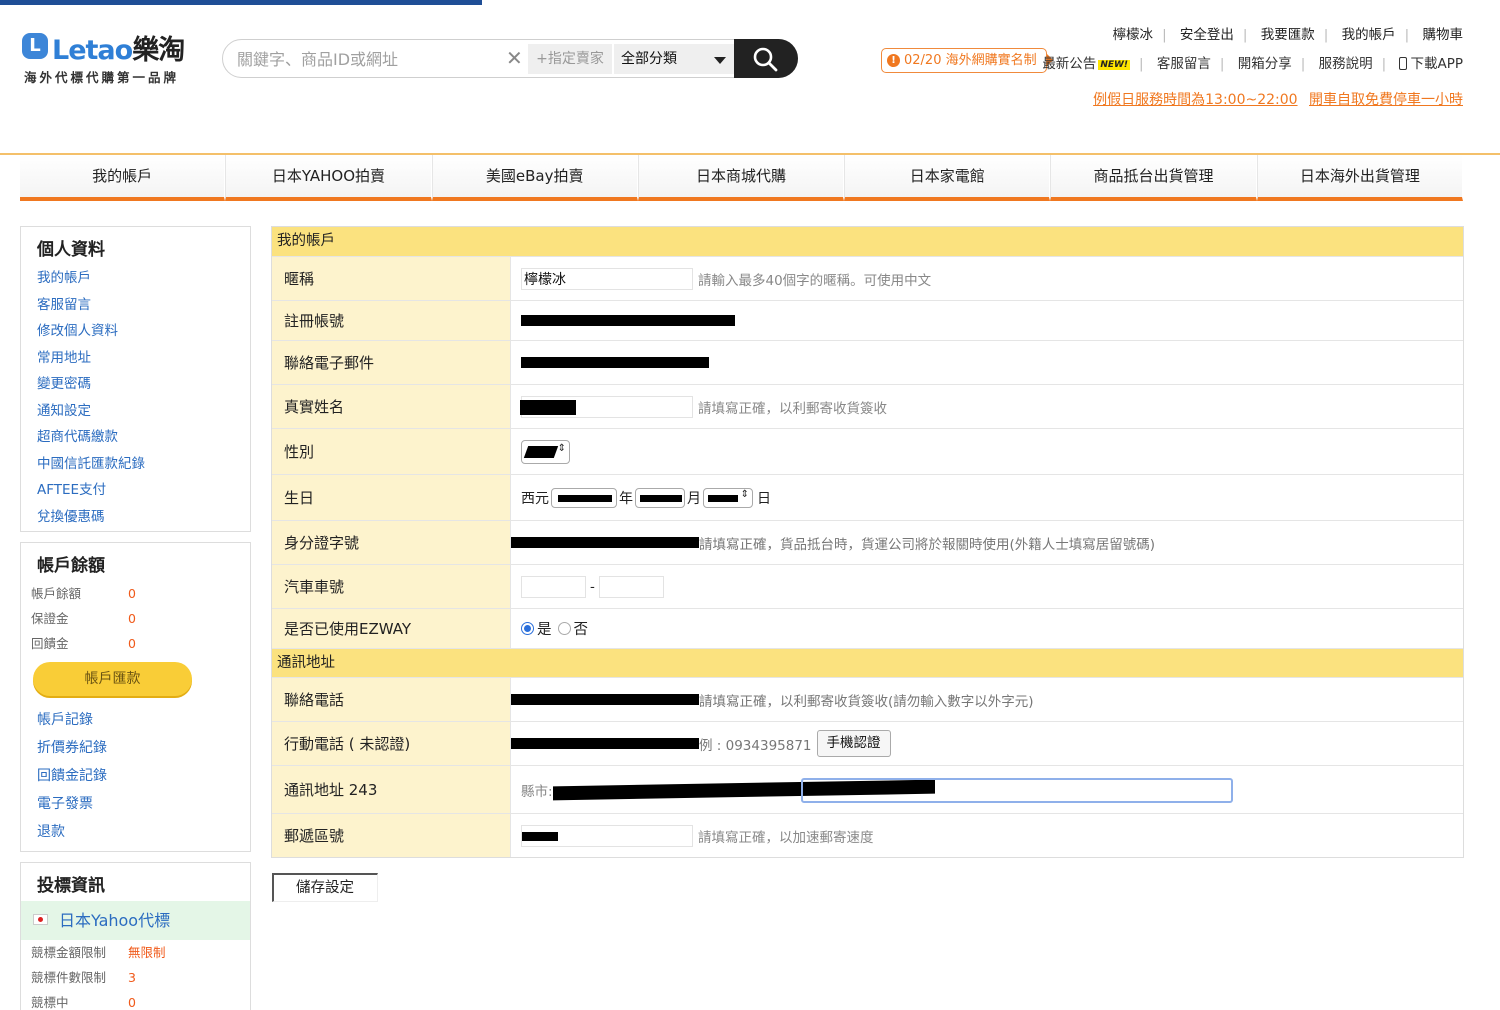 The height and width of the screenshot is (1010, 1500). Describe the element at coordinates (947, 178) in the screenshot. I see `nav-japan-appliances: 日本家電館` at that location.